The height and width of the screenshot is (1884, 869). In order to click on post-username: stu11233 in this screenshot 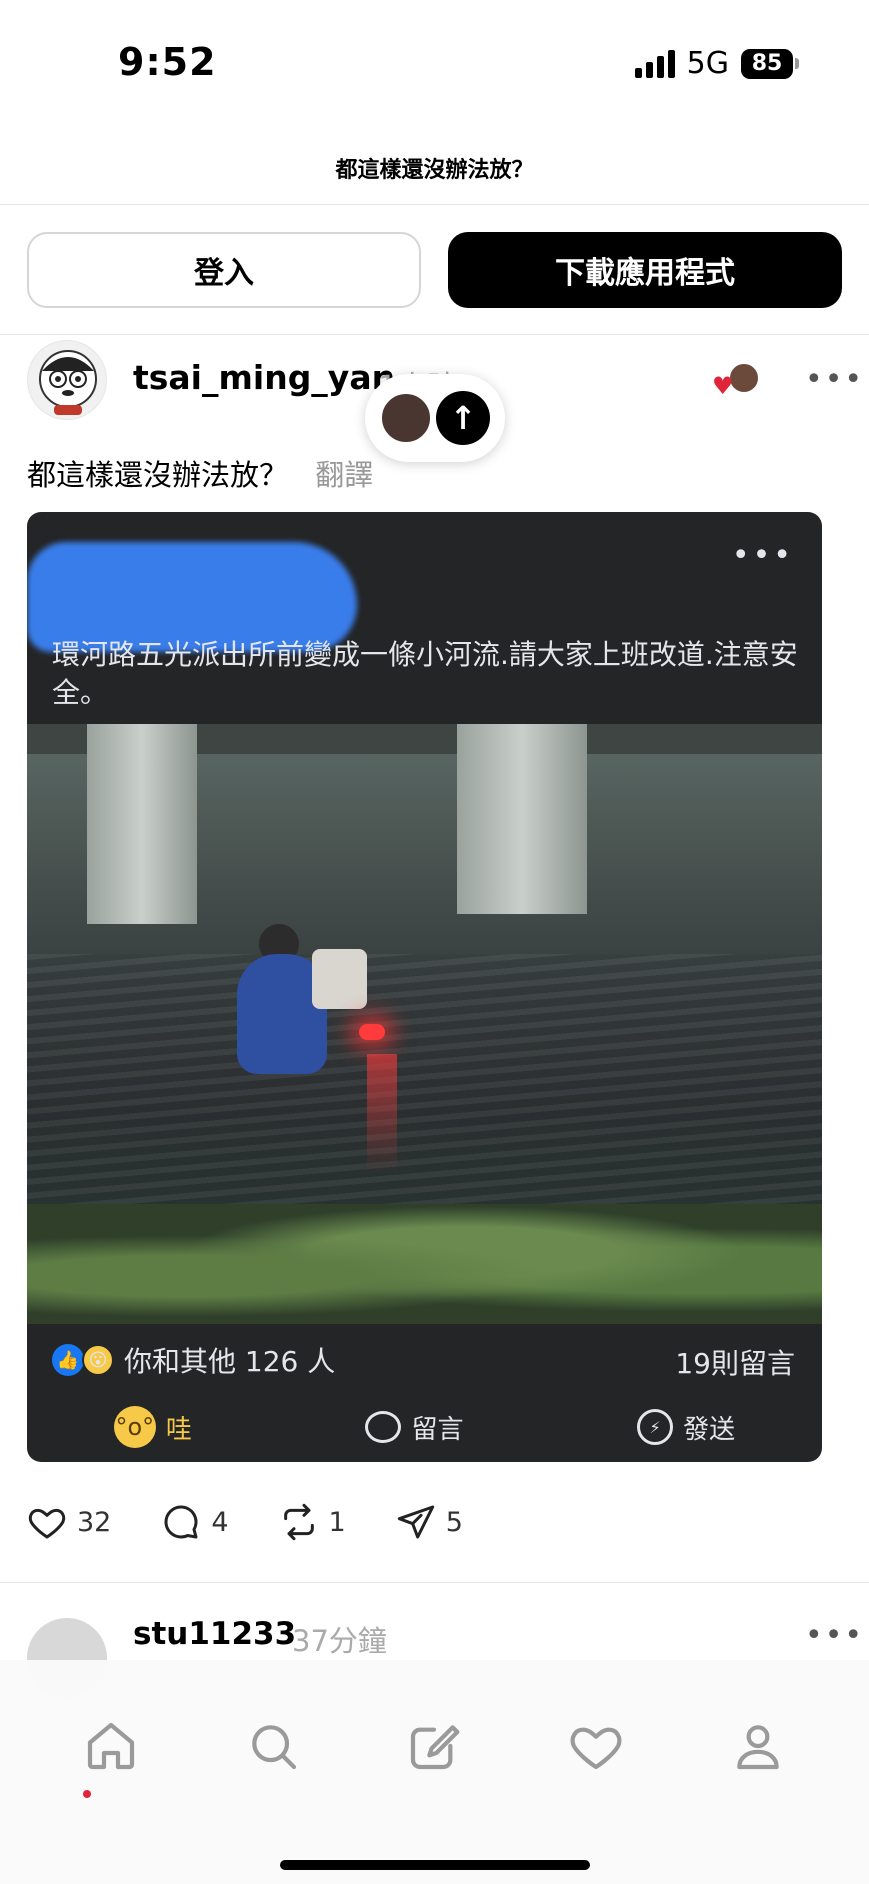, I will do `click(214, 1634)`.